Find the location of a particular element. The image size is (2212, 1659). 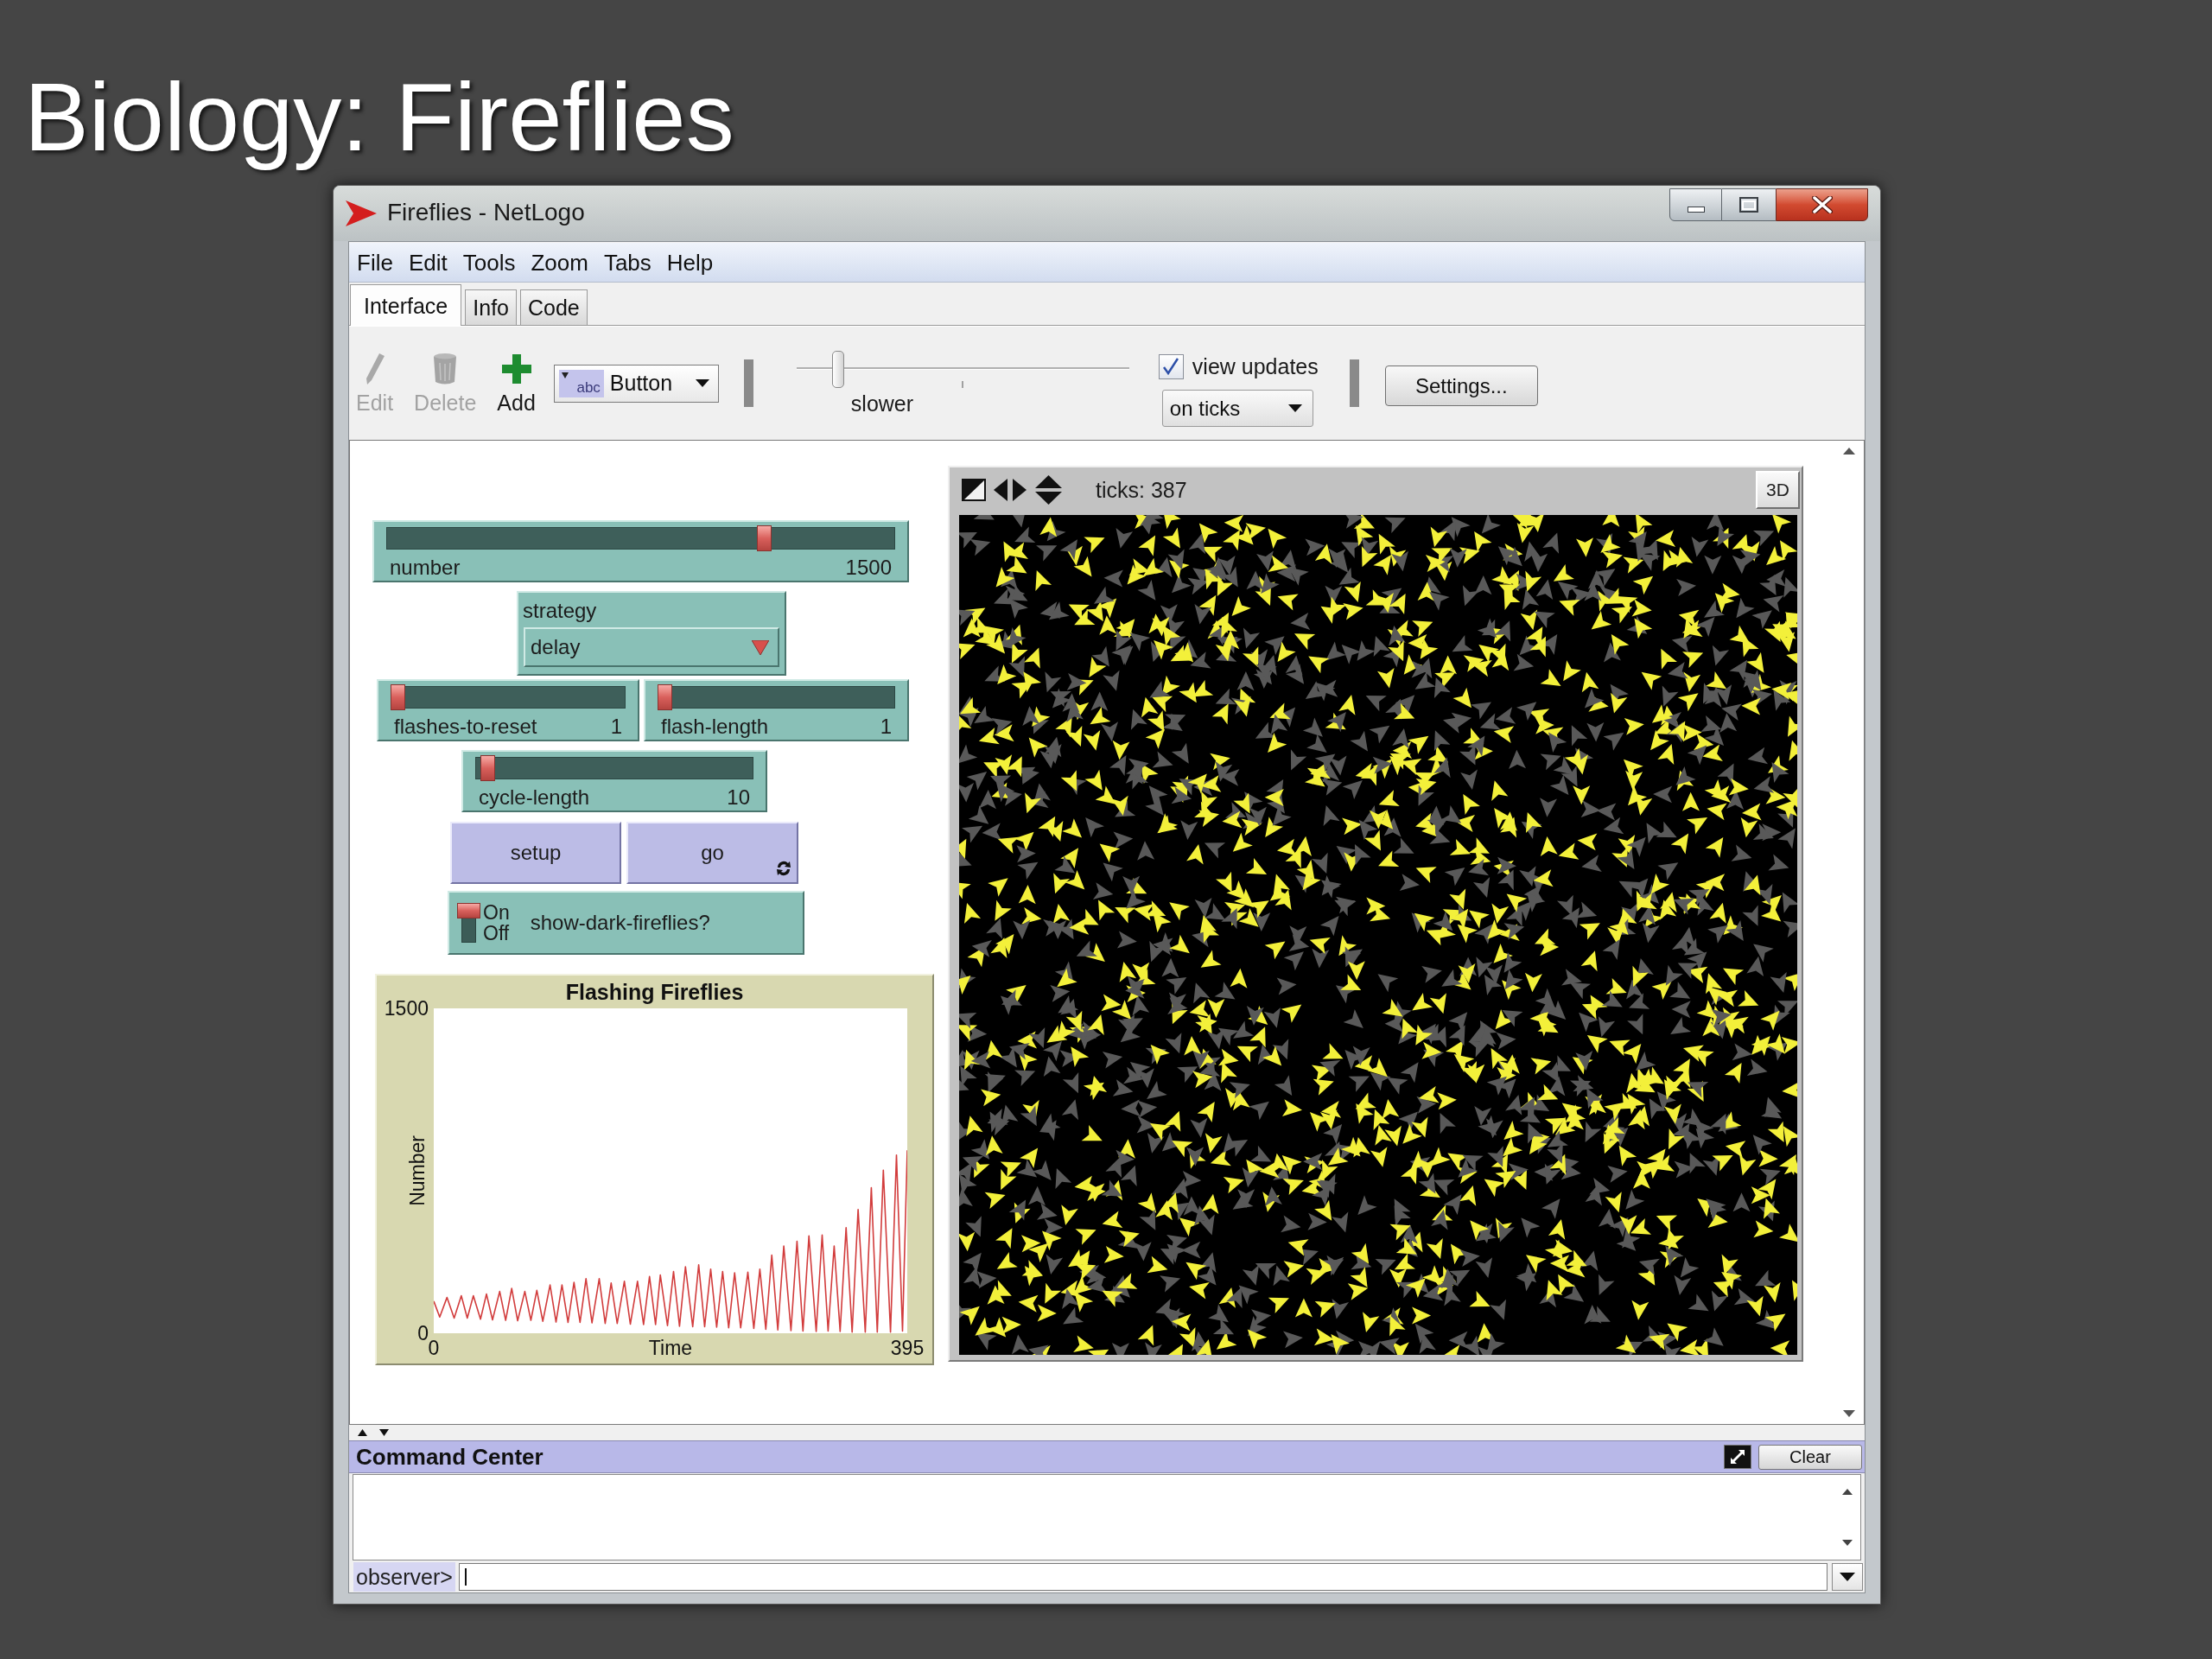

speed-slider-track is located at coordinates (963, 369).